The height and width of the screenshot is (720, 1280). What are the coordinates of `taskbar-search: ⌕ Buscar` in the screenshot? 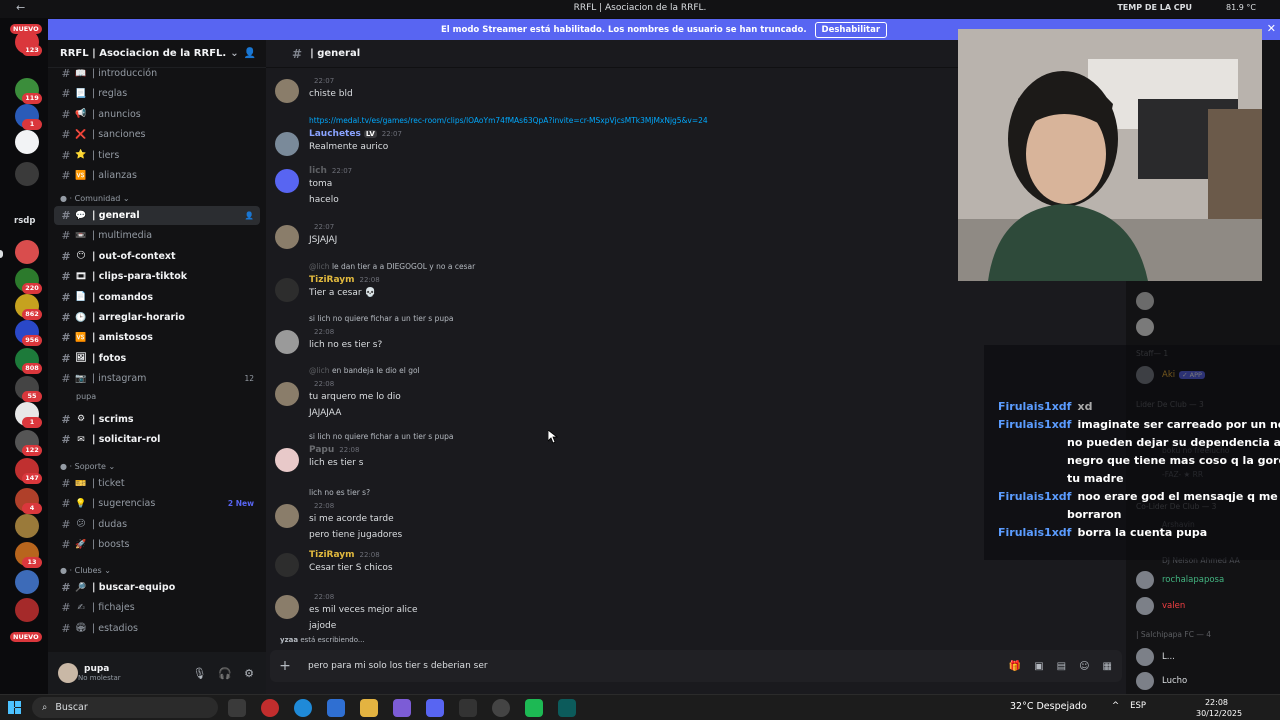 It's located at (125, 707).